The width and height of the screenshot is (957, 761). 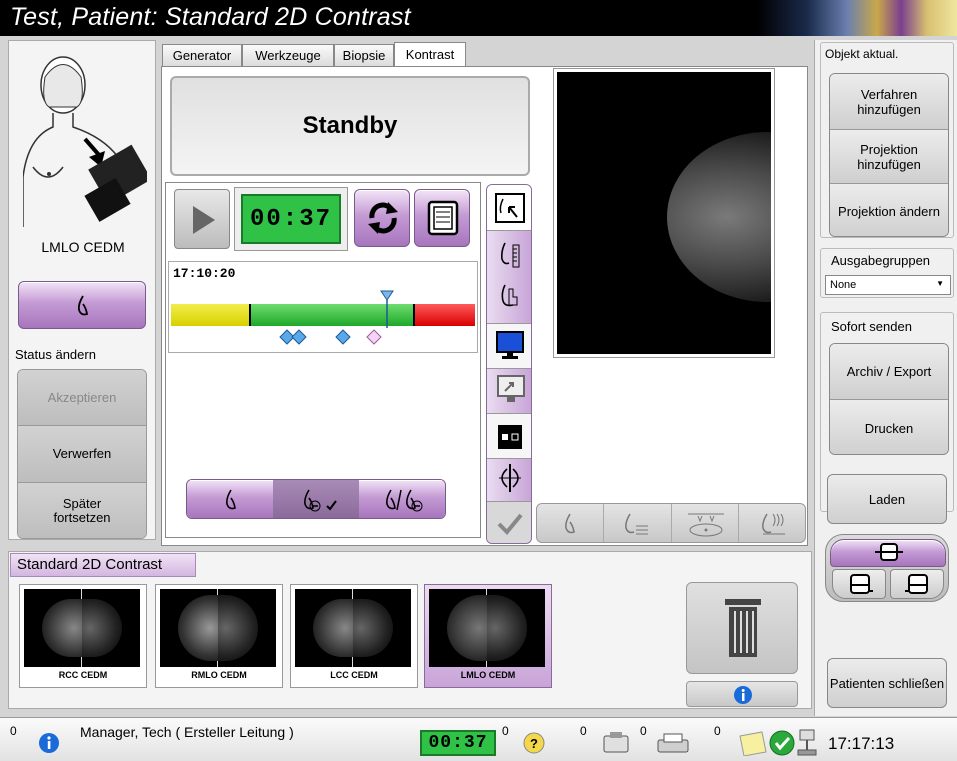 I want to click on image-preview-frame, so click(x=664, y=213).